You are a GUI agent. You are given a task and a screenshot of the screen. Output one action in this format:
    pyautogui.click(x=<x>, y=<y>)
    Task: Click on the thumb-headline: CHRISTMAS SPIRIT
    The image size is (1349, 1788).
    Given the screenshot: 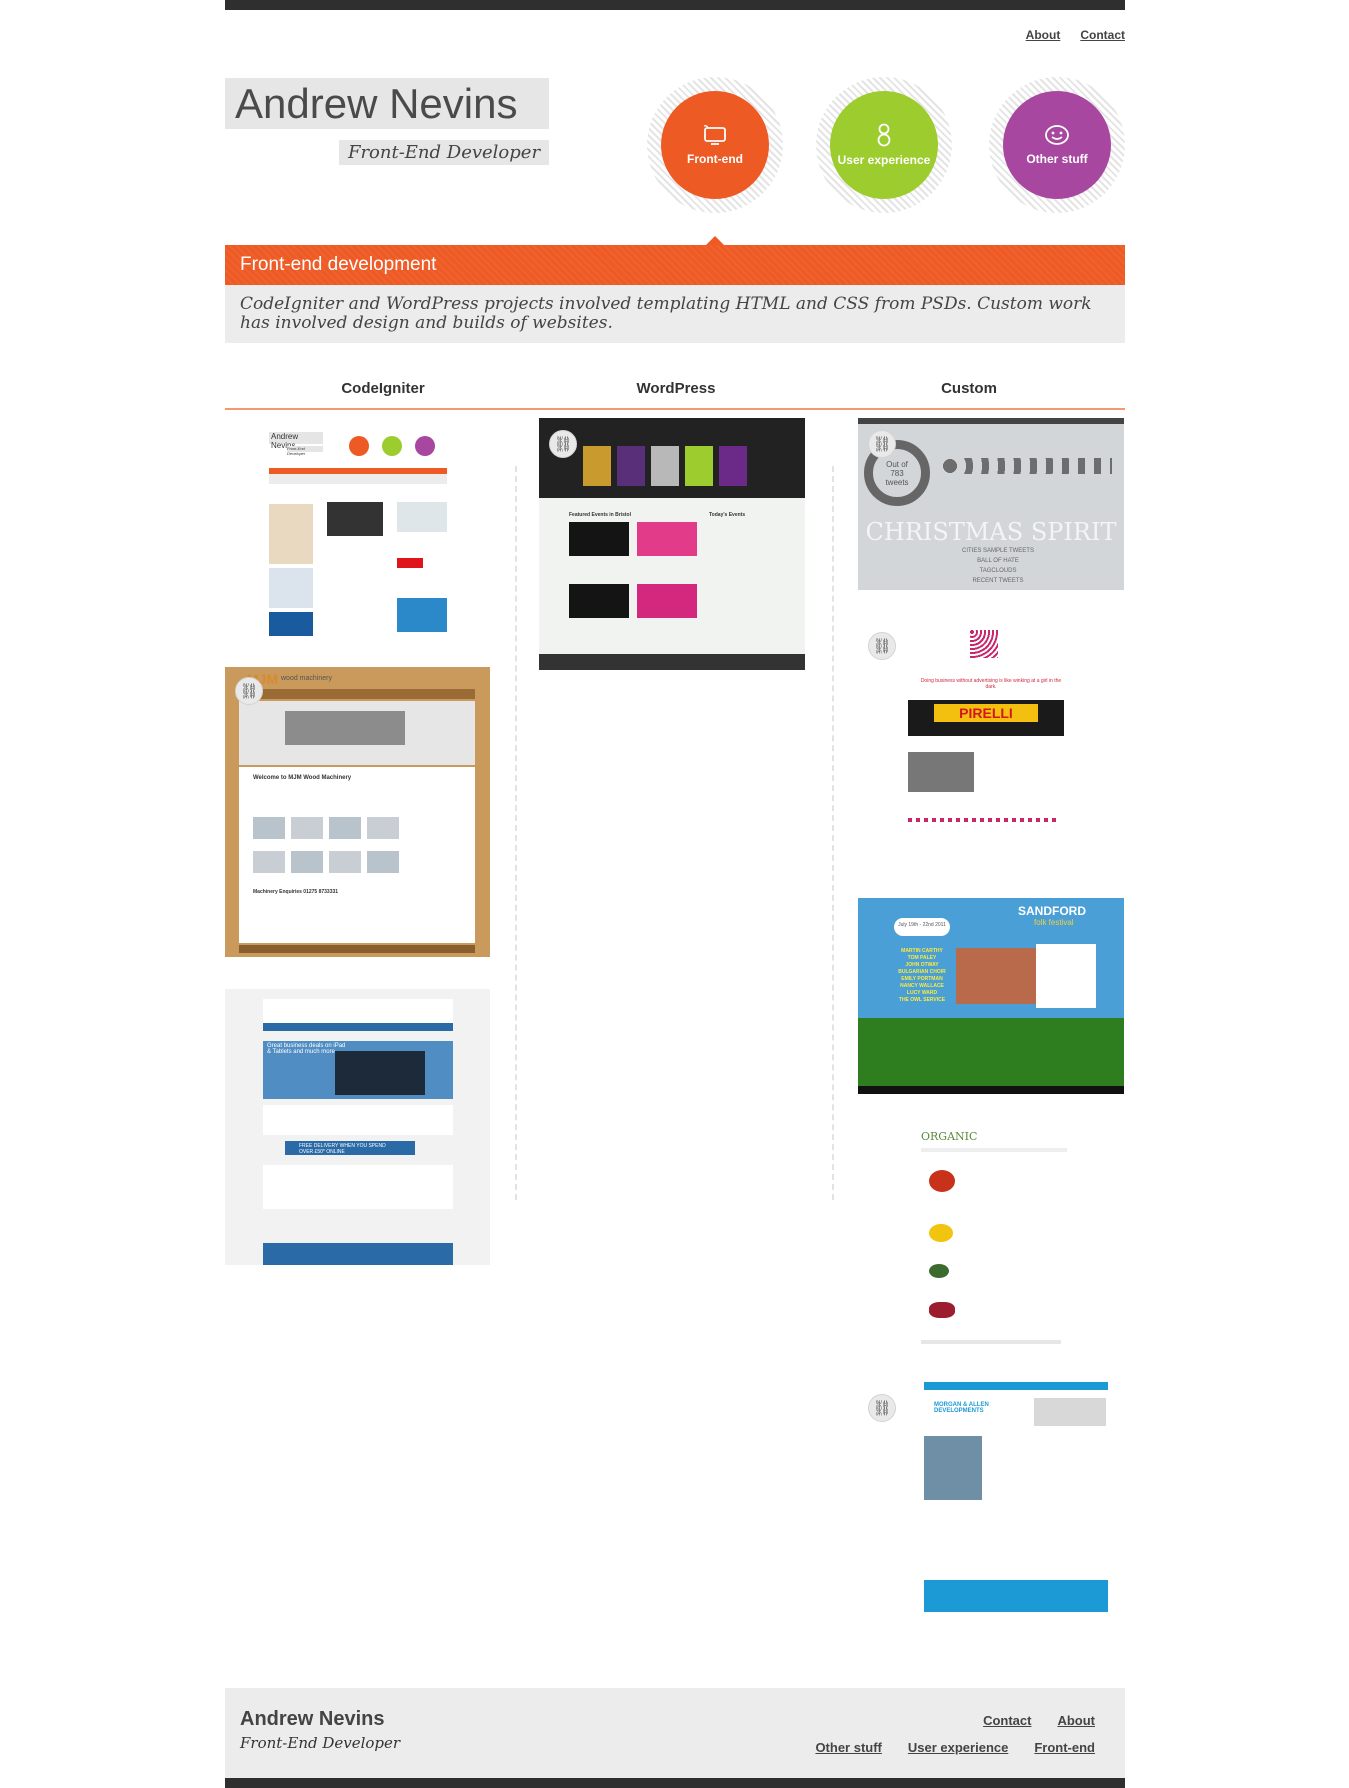 What is the action you would take?
    pyautogui.click(x=991, y=532)
    